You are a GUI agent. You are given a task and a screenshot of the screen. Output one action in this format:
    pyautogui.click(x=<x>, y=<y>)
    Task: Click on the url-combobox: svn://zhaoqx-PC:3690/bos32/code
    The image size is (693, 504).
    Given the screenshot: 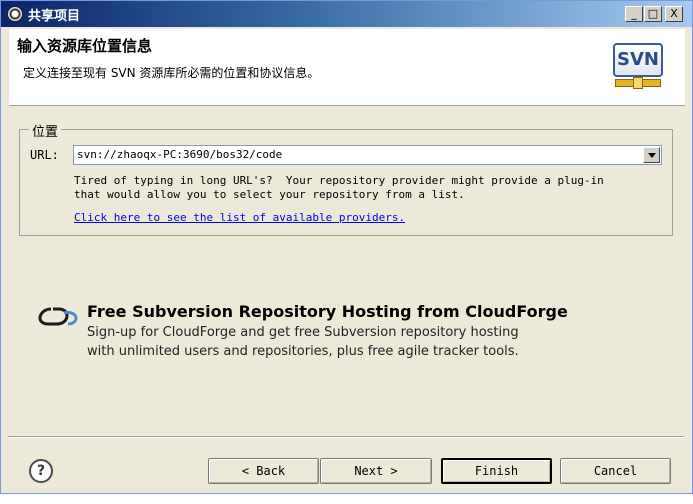 What is the action you would take?
    pyautogui.click(x=367, y=155)
    